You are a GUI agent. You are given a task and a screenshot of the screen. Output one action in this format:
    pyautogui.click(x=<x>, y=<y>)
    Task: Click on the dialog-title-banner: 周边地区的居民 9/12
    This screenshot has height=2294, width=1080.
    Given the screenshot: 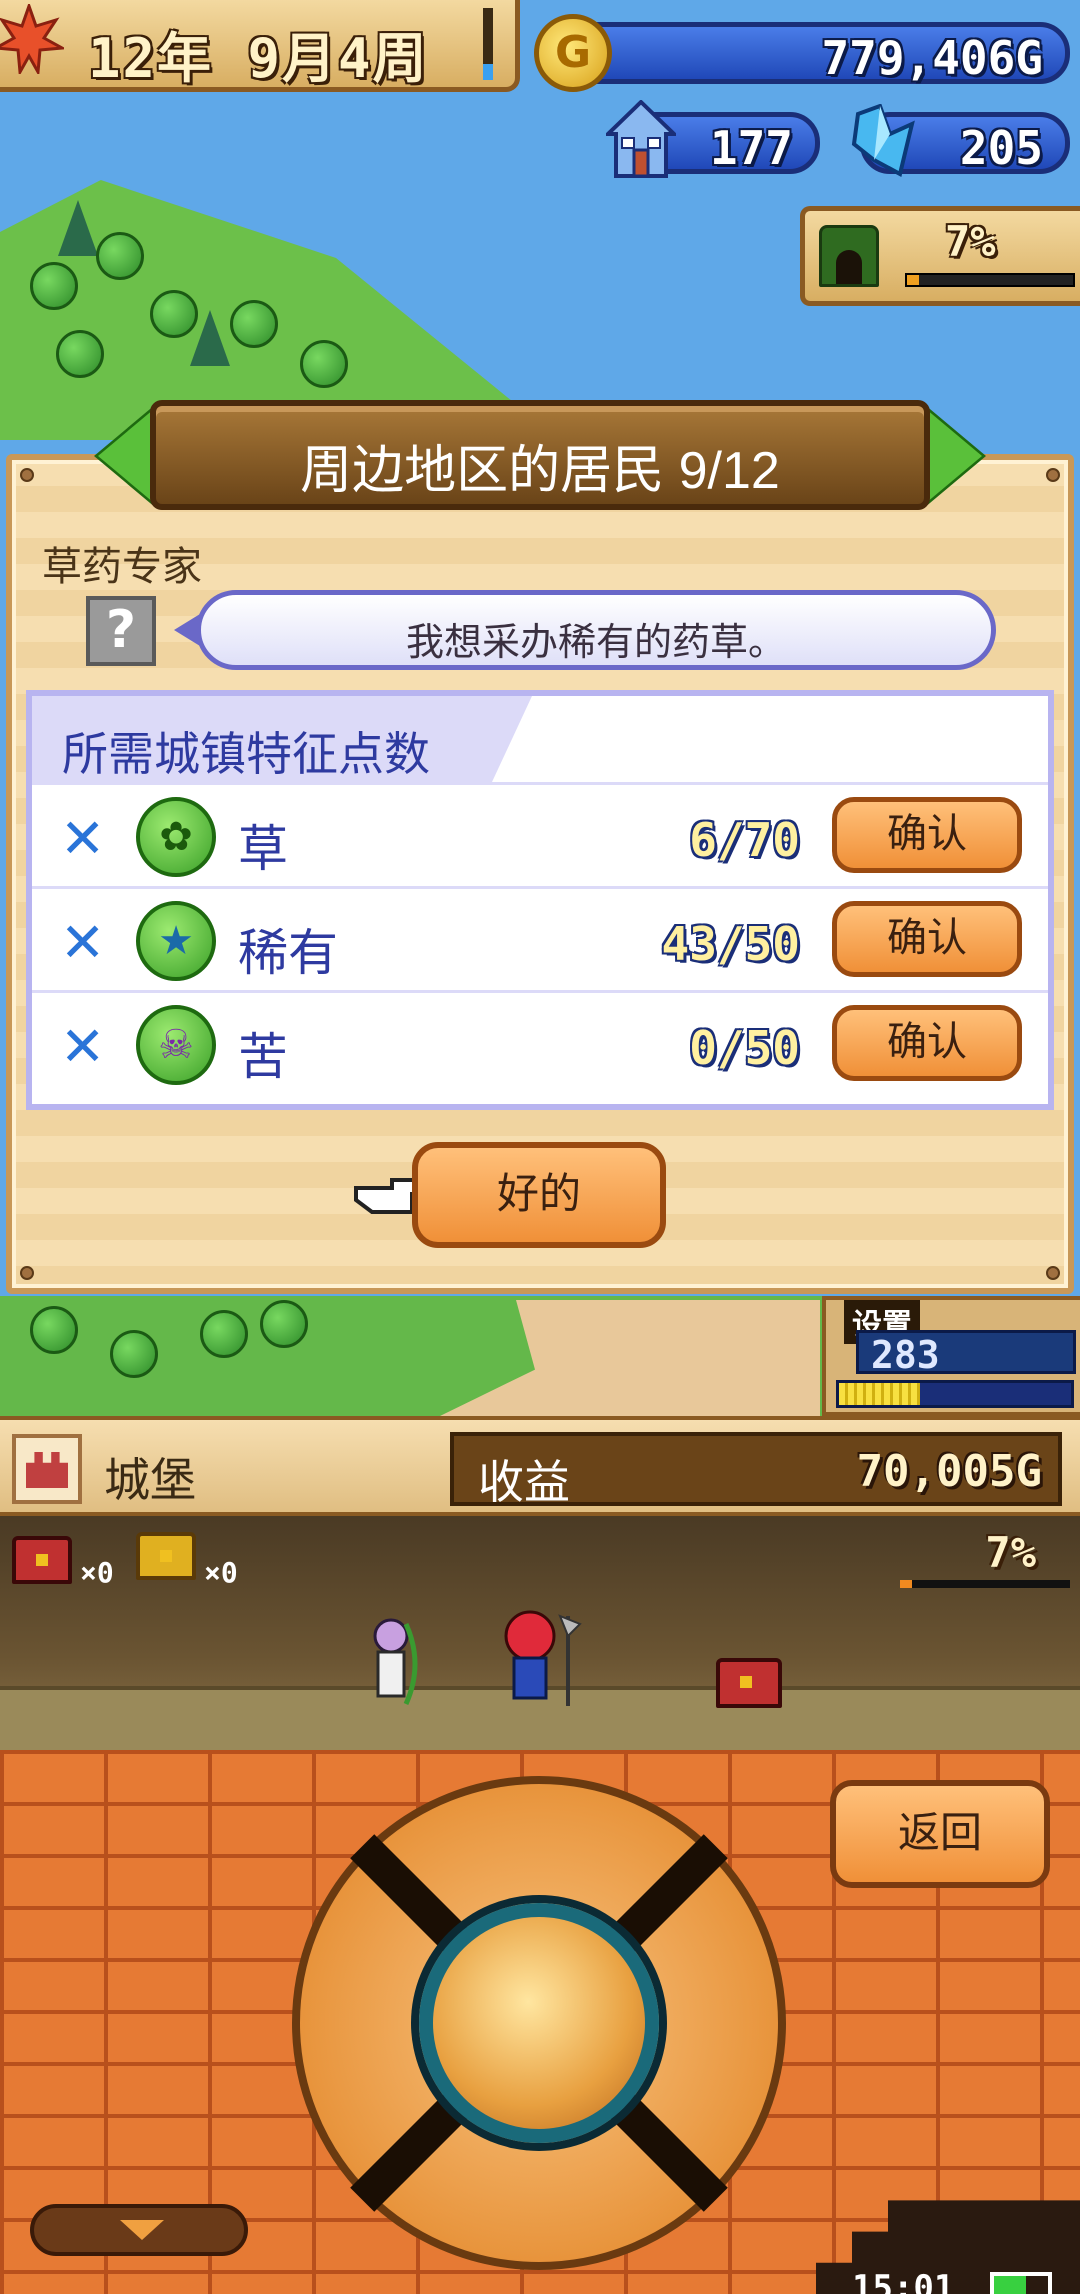 What is the action you would take?
    pyautogui.click(x=540, y=455)
    